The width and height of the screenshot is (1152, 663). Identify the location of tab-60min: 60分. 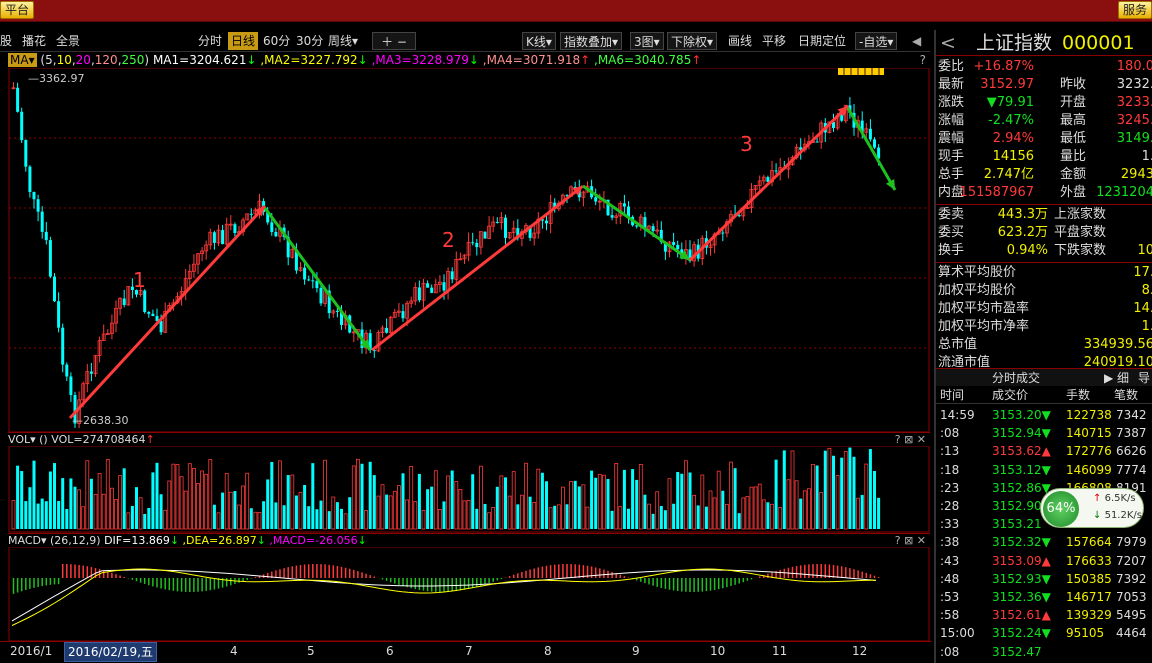
(276, 41).